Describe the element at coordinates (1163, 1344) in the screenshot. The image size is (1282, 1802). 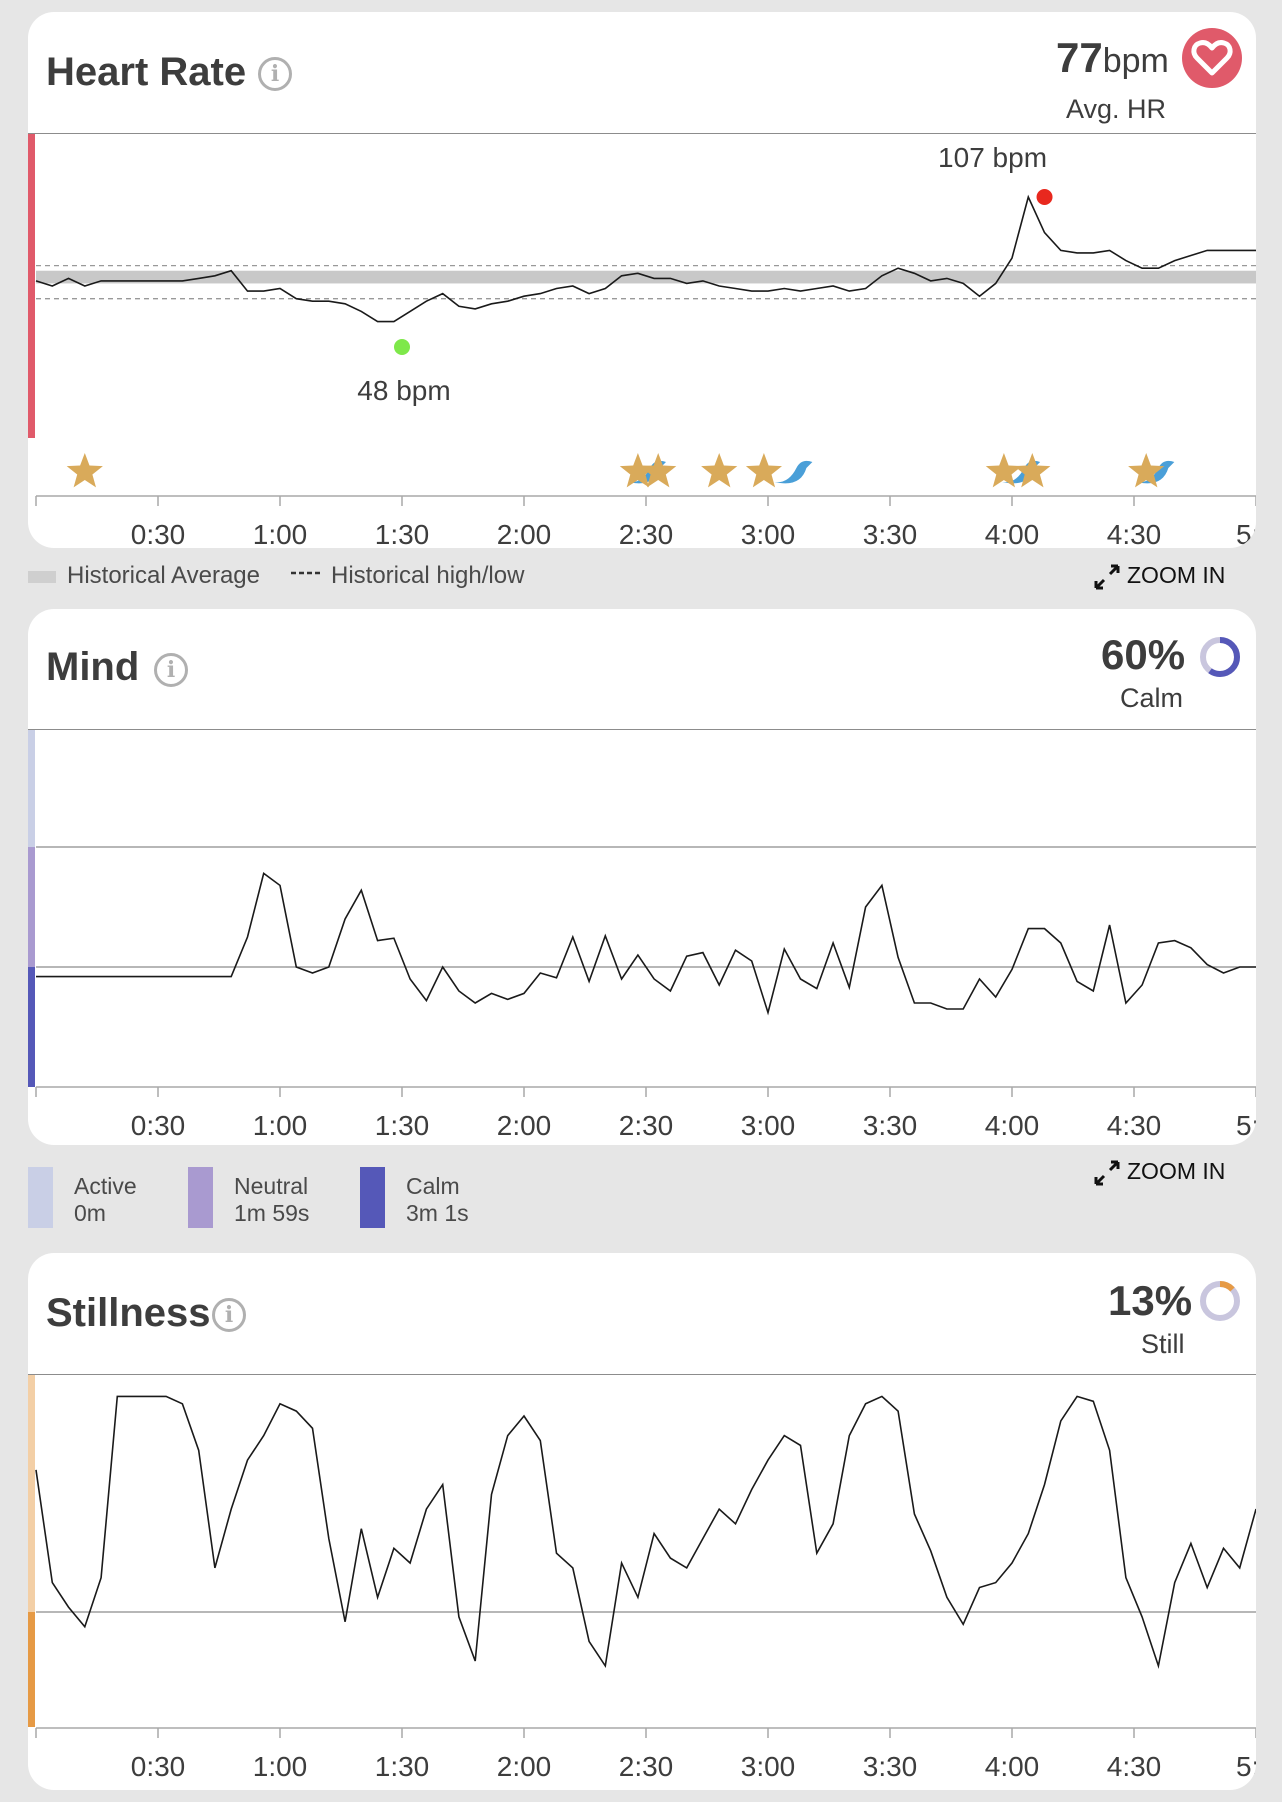
I see `stillness-state: Still` at that location.